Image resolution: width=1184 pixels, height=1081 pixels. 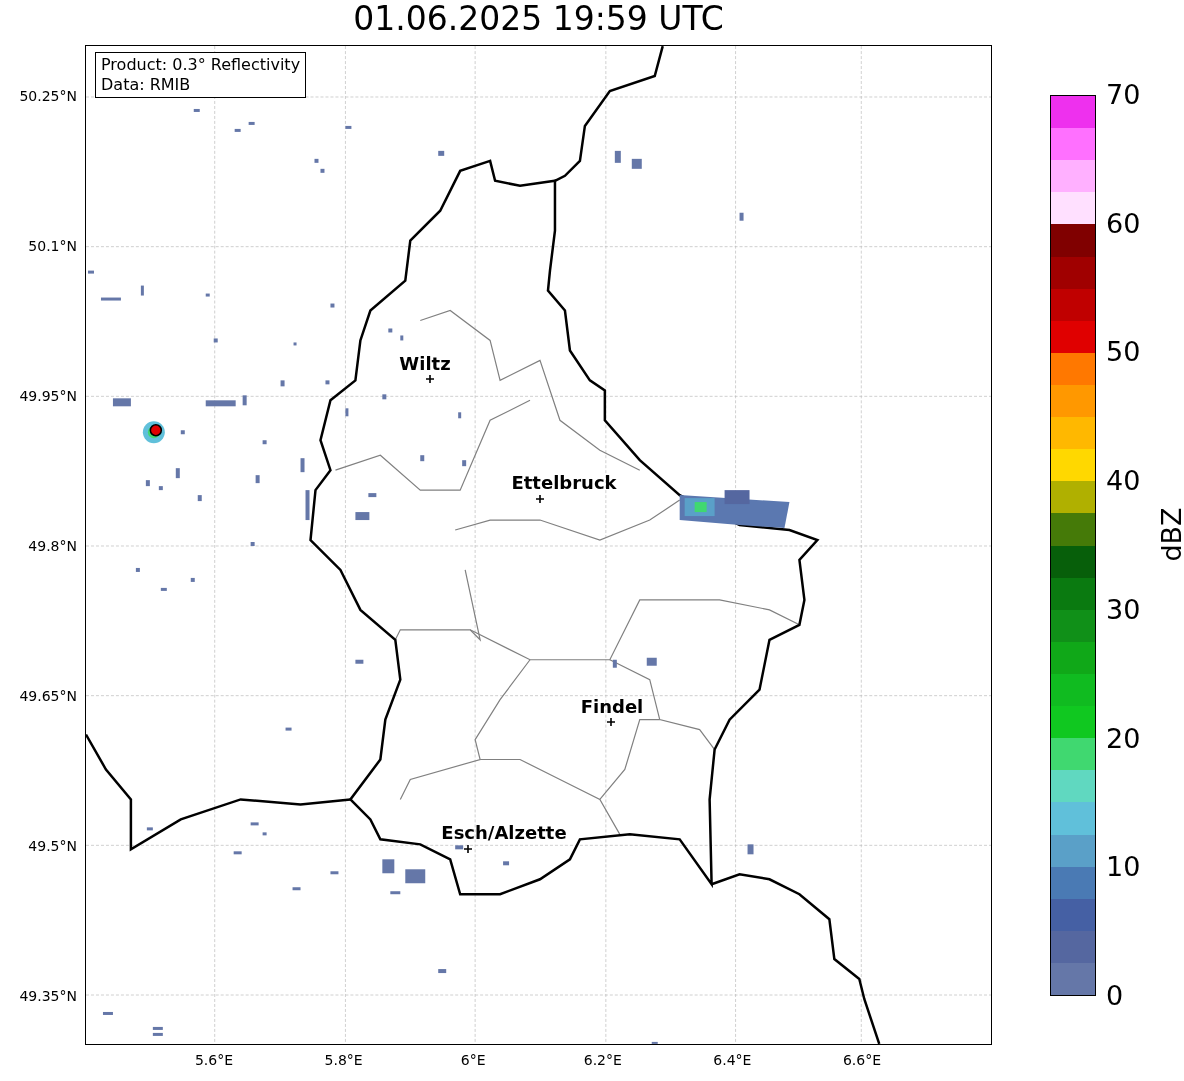 What do you see at coordinates (612, 706) in the screenshot?
I see `city-label: Findel` at bounding box center [612, 706].